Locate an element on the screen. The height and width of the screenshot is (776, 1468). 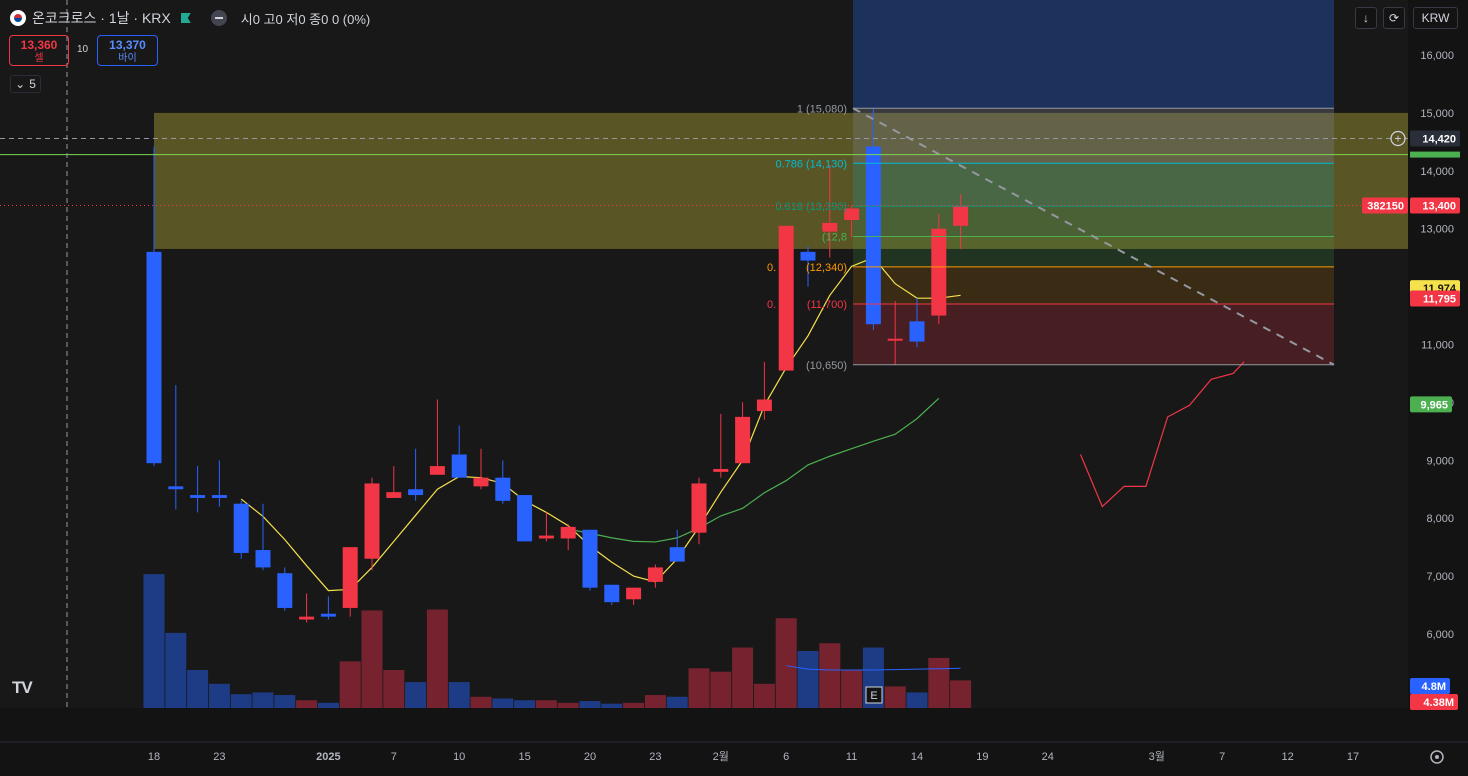
price-tick-label: 13,000 is located at coordinates (1437, 230).